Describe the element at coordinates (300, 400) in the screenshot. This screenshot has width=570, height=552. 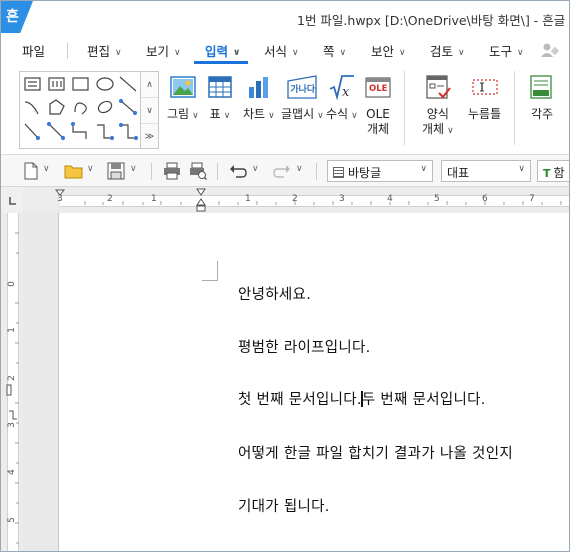
I see `paragraph-3-part-1: 첫 번째 문서입니다.` at that location.